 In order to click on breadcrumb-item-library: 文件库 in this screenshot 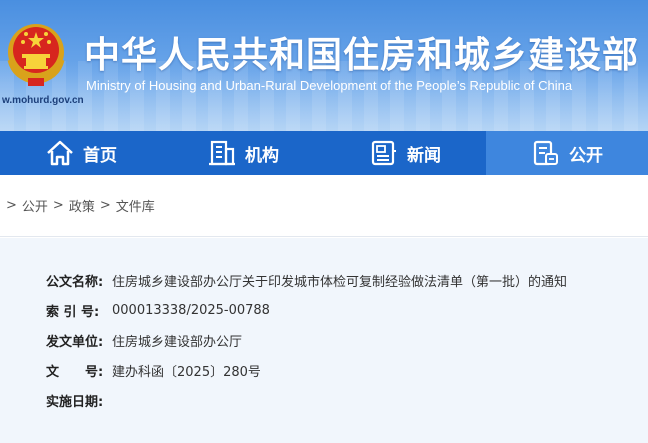, I will do `click(135, 205)`.